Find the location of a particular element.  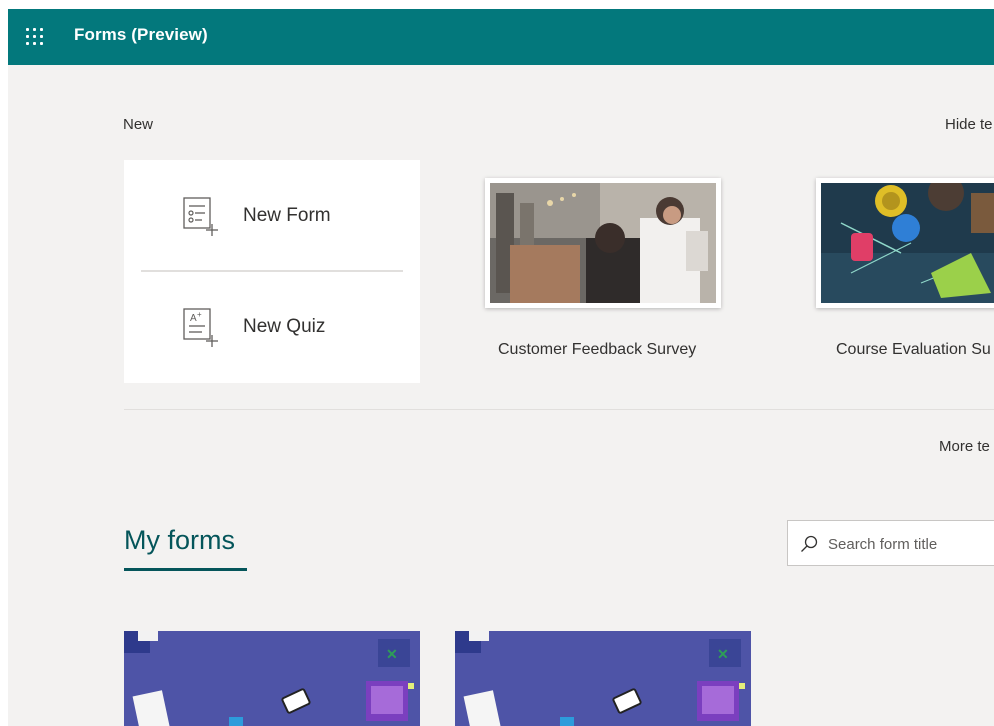

app-launcher-icon is located at coordinates (35, 37).